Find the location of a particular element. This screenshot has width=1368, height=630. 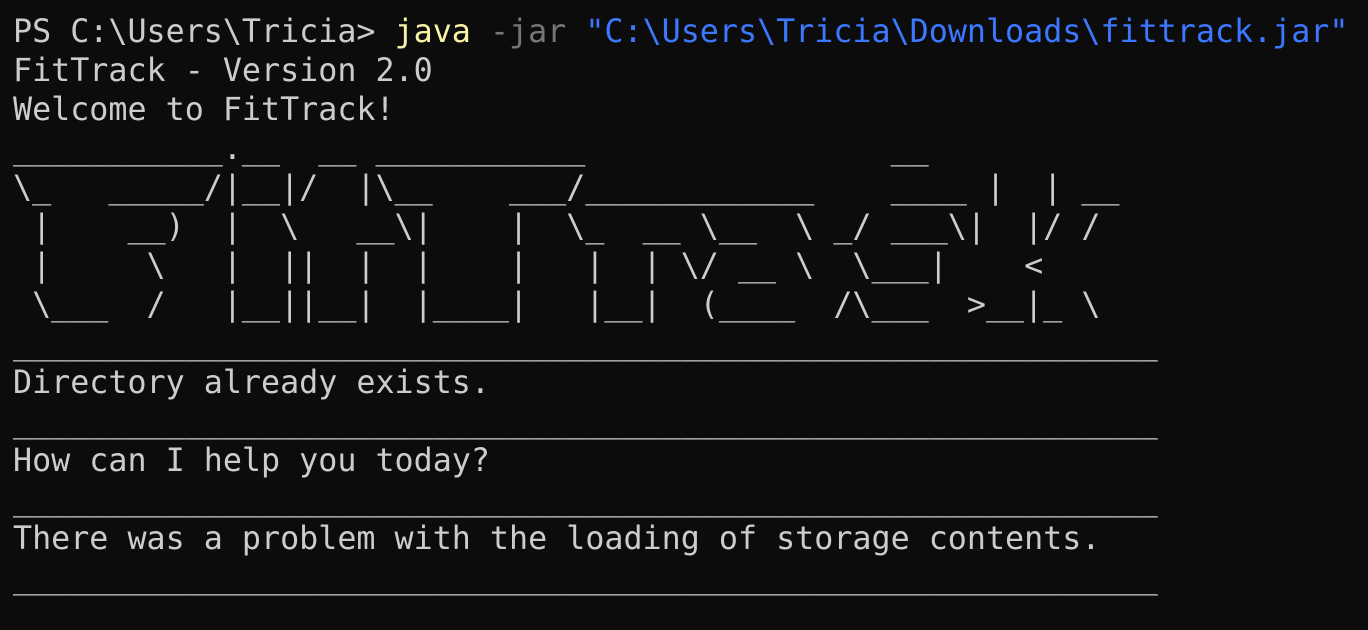

prompt: PS C:\Users\Tricia> is located at coordinates (204, 32).